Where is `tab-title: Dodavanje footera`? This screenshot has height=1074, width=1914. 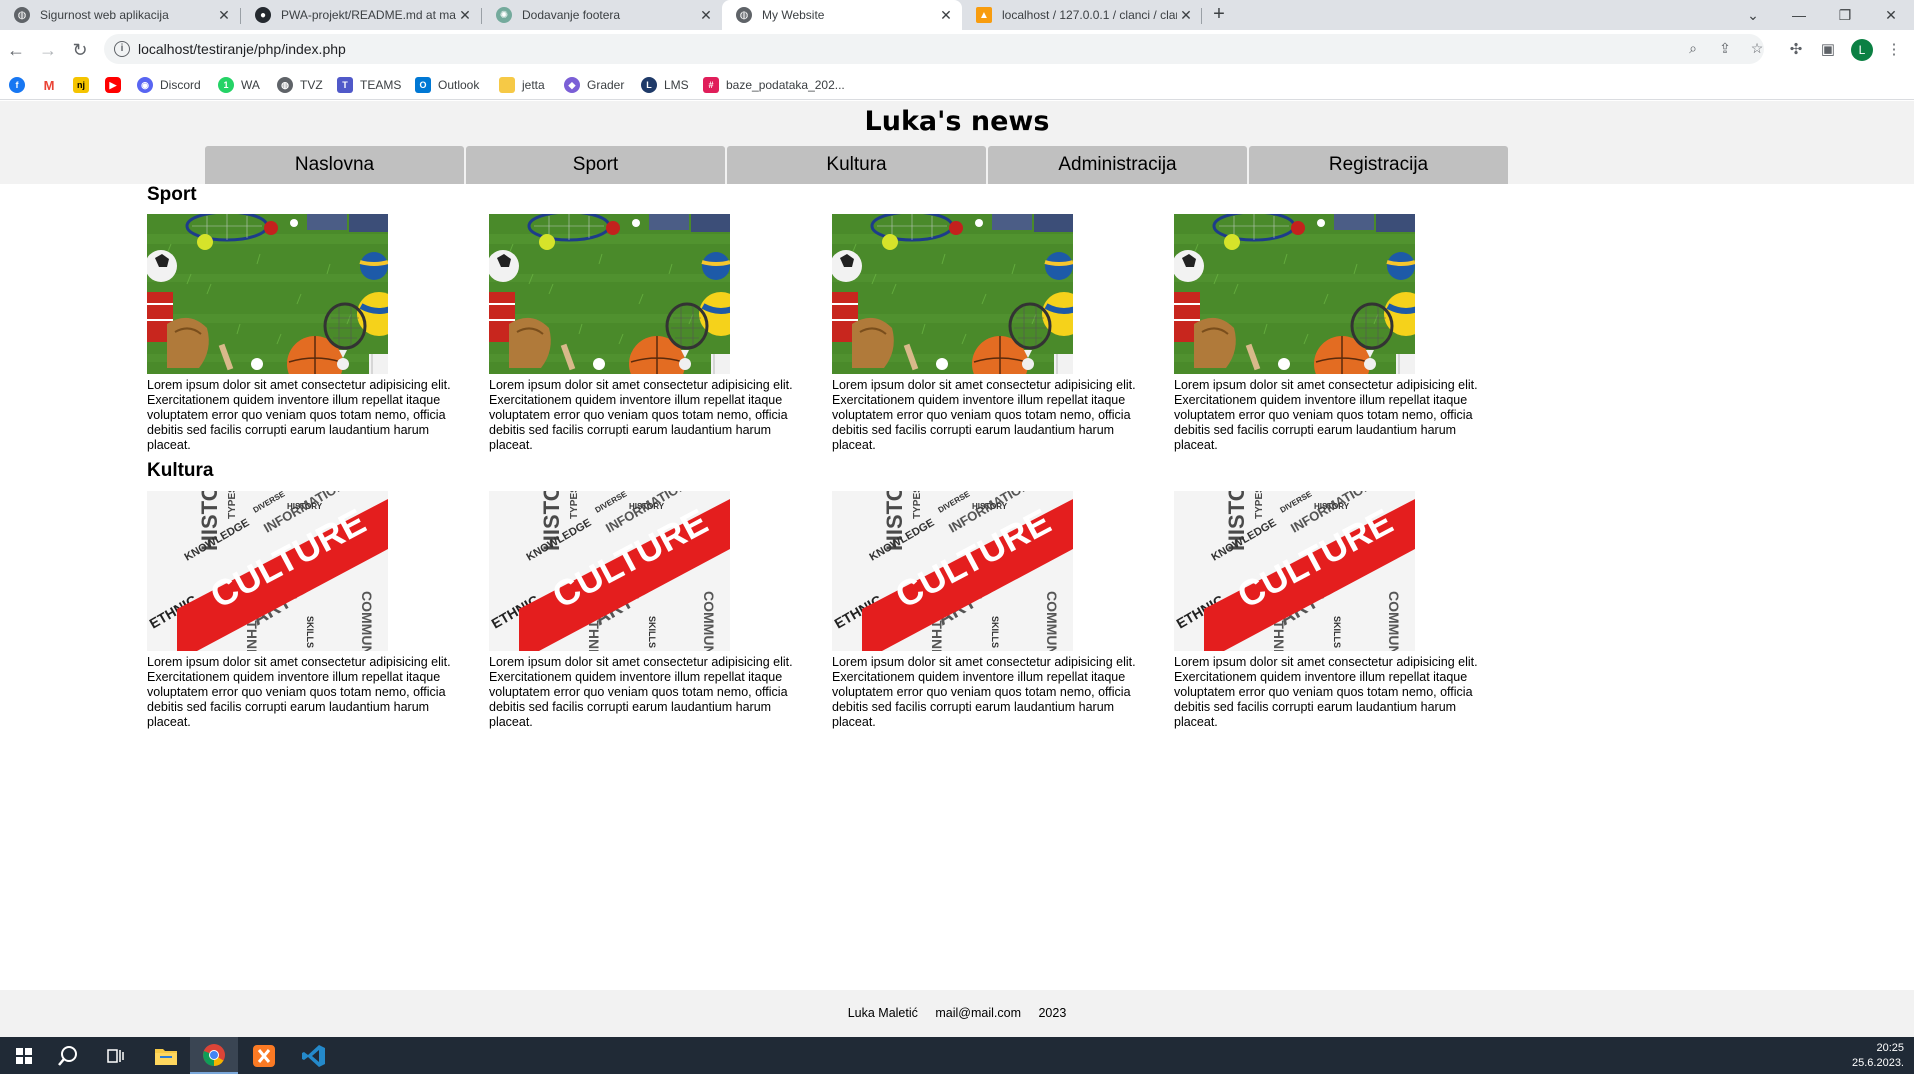
tab-title: Dodavanje footera is located at coordinates (571, 15).